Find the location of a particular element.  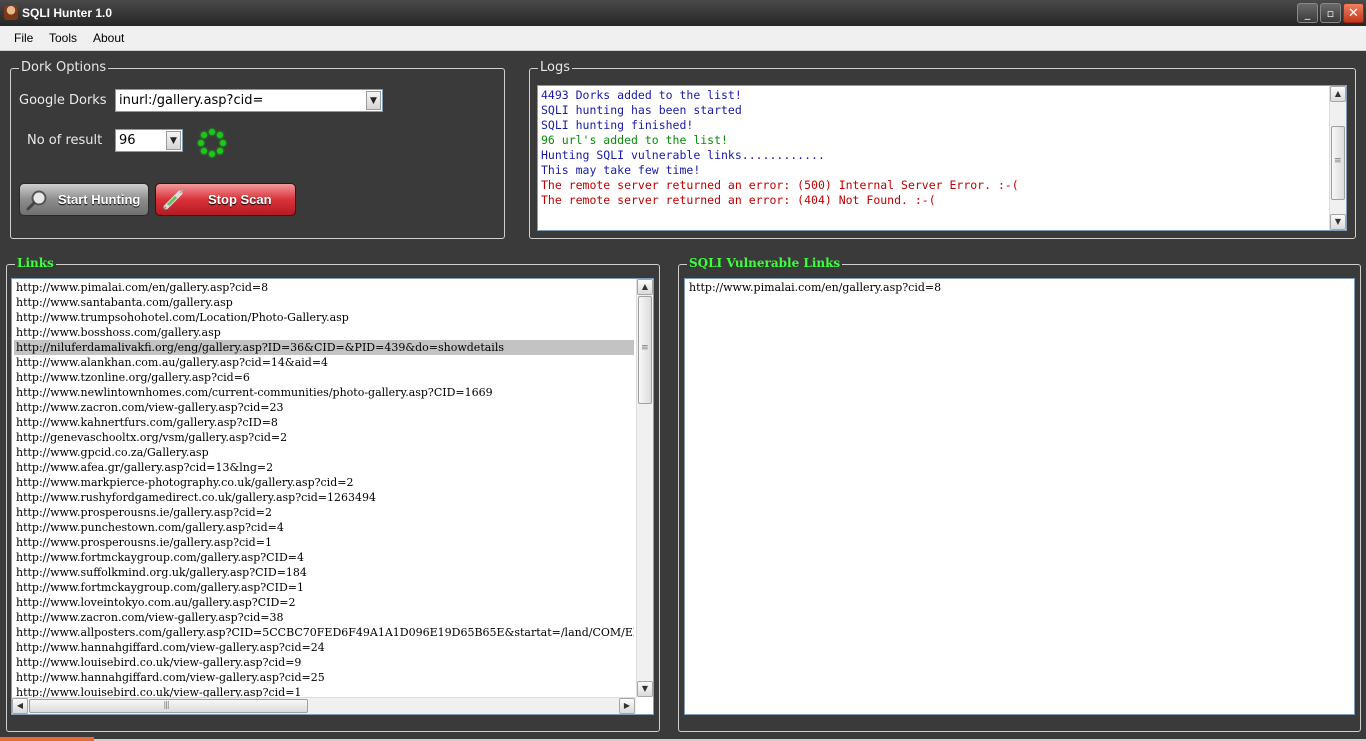

no-of-result-select: 96 ▼ is located at coordinates (149, 140).